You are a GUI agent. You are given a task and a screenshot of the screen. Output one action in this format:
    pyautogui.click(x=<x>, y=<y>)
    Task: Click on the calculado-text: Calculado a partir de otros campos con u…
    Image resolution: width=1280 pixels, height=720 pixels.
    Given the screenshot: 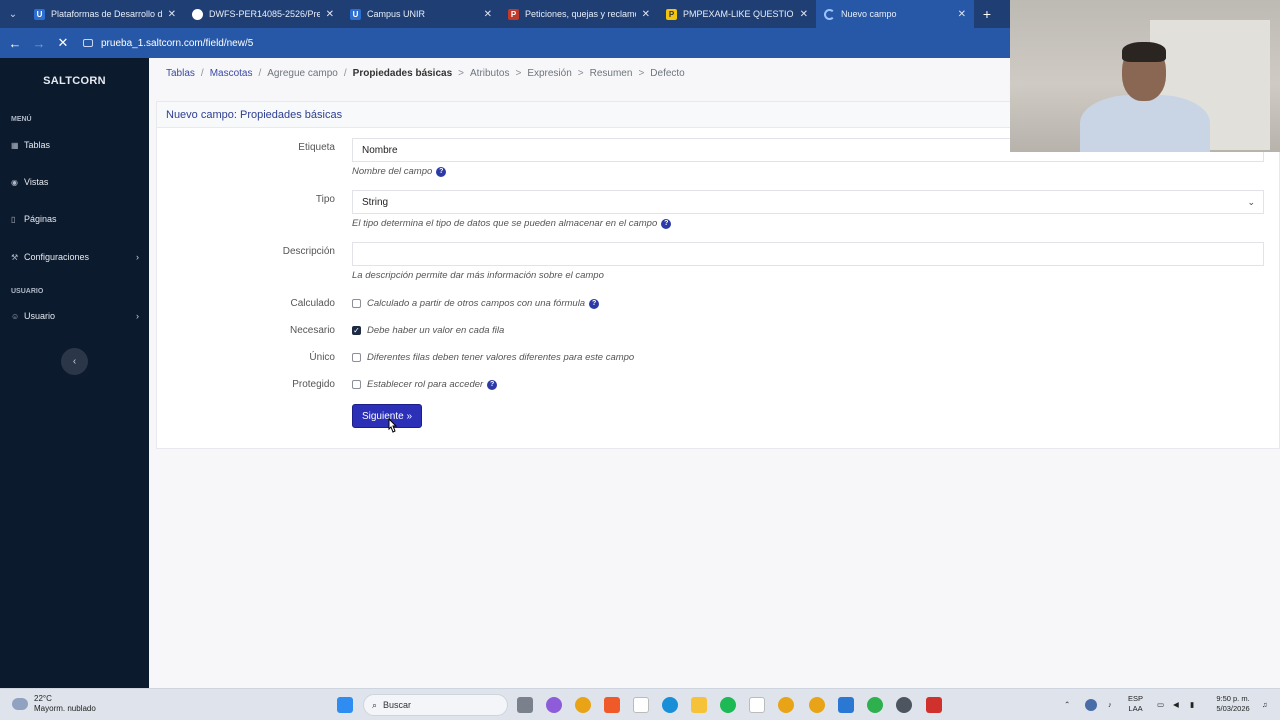 What is the action you would take?
    pyautogui.click(x=476, y=303)
    